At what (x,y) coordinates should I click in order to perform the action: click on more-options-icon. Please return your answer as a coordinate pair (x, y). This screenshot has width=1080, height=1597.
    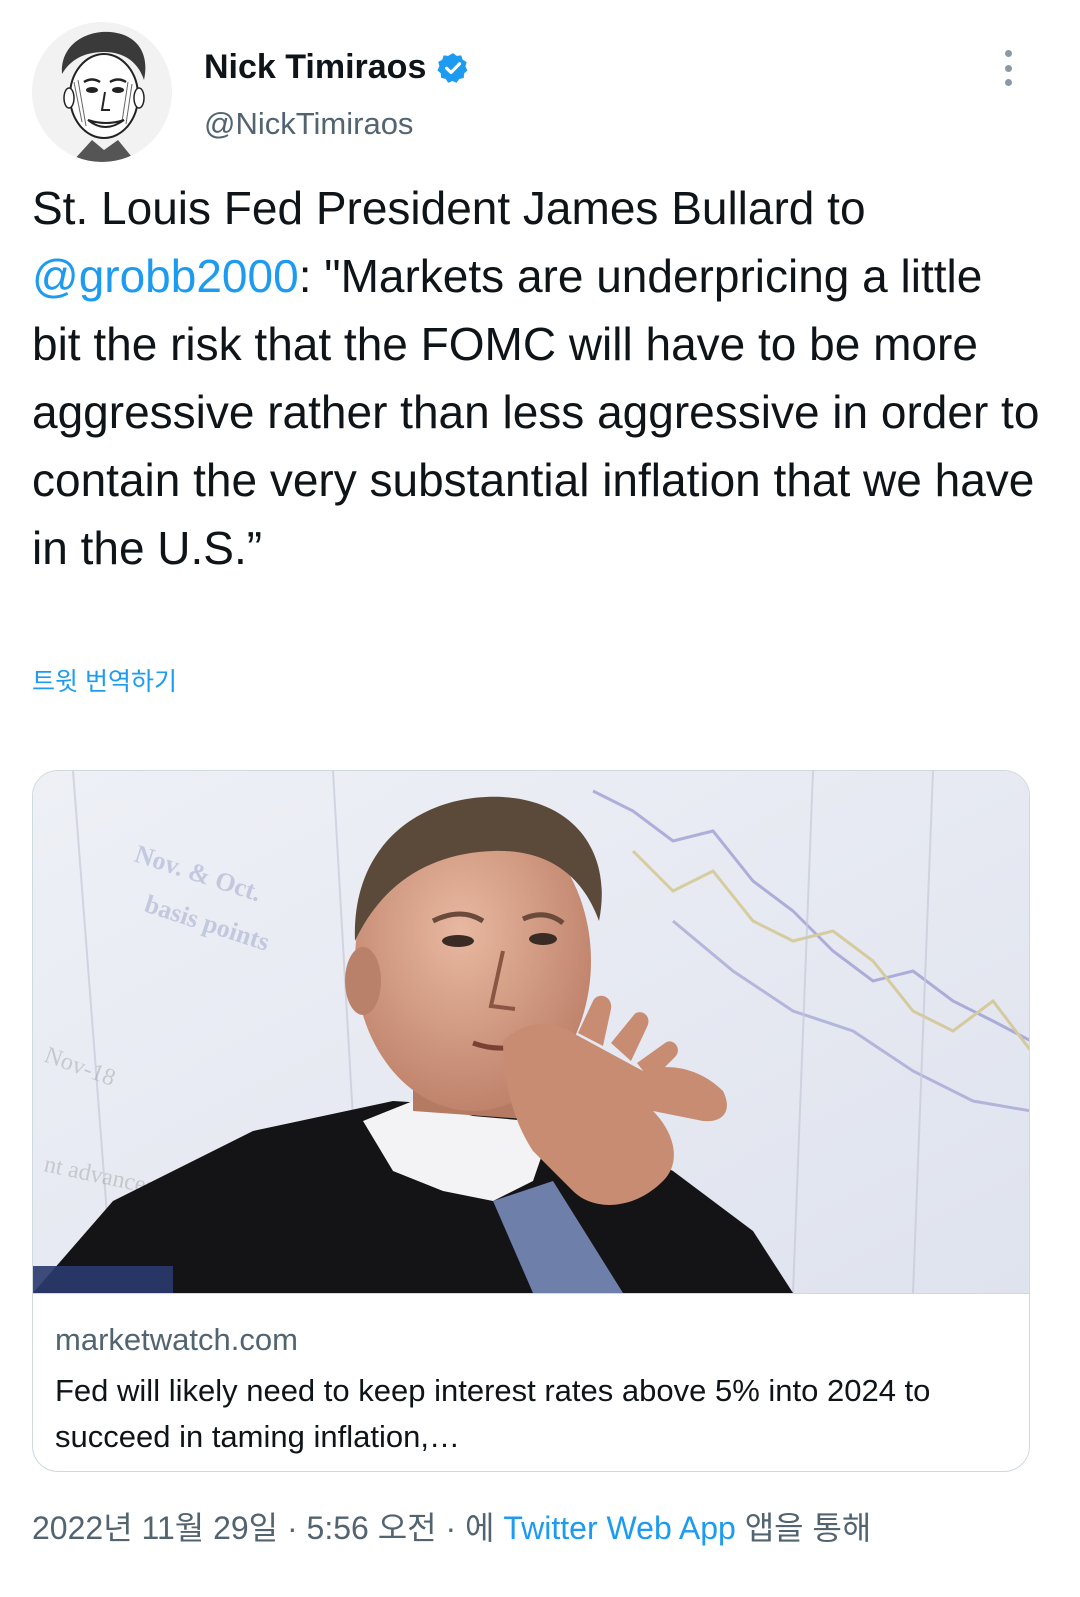
    Looking at the image, I should click on (1008, 68).